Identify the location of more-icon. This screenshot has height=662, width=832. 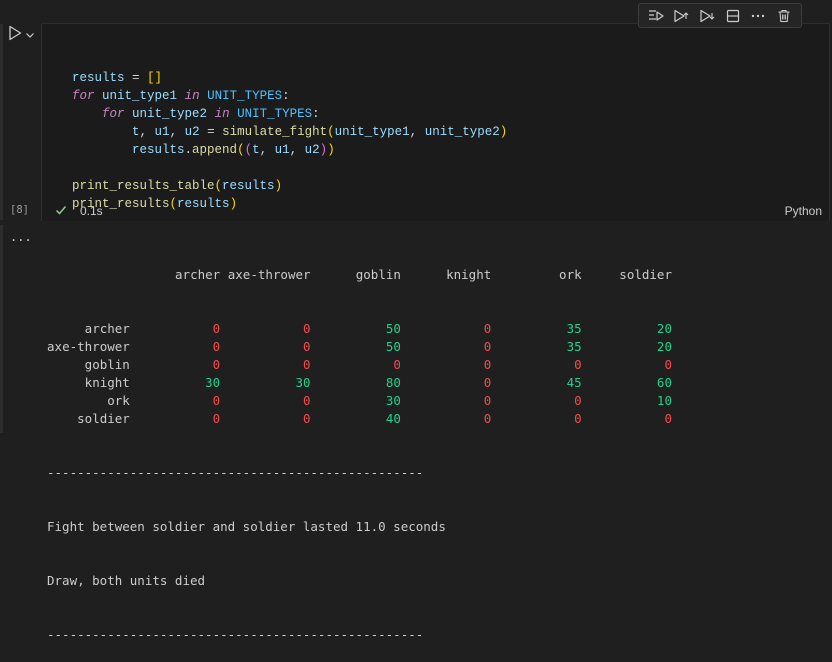
(758, 15).